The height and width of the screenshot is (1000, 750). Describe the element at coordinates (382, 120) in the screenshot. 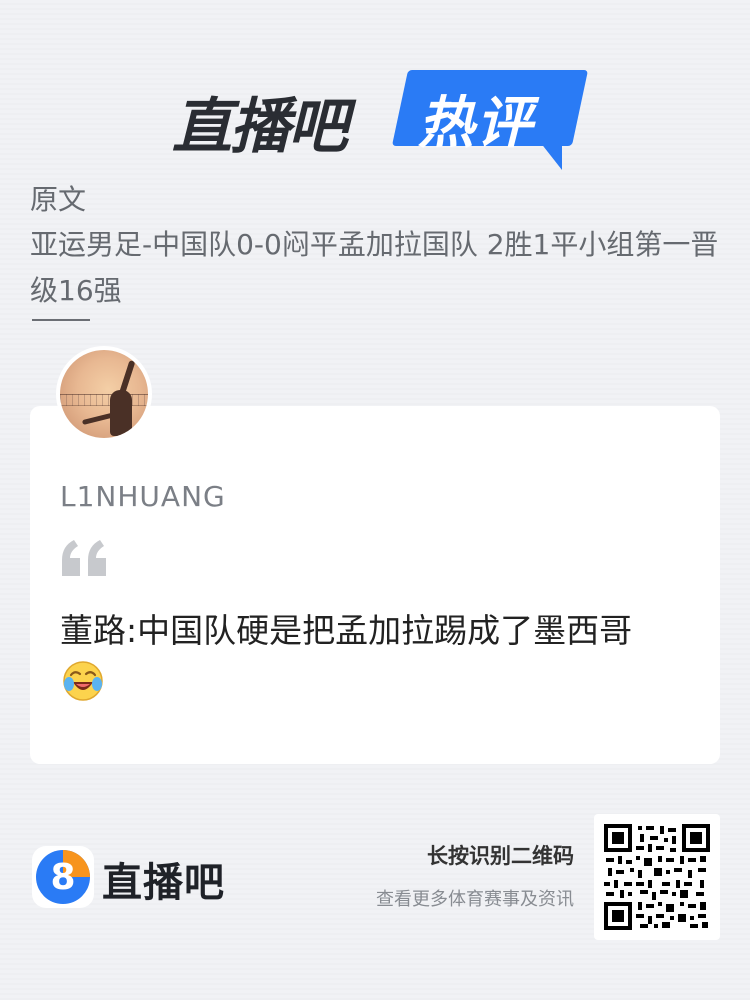

I see `header-logo: 直播吧 热评` at that location.